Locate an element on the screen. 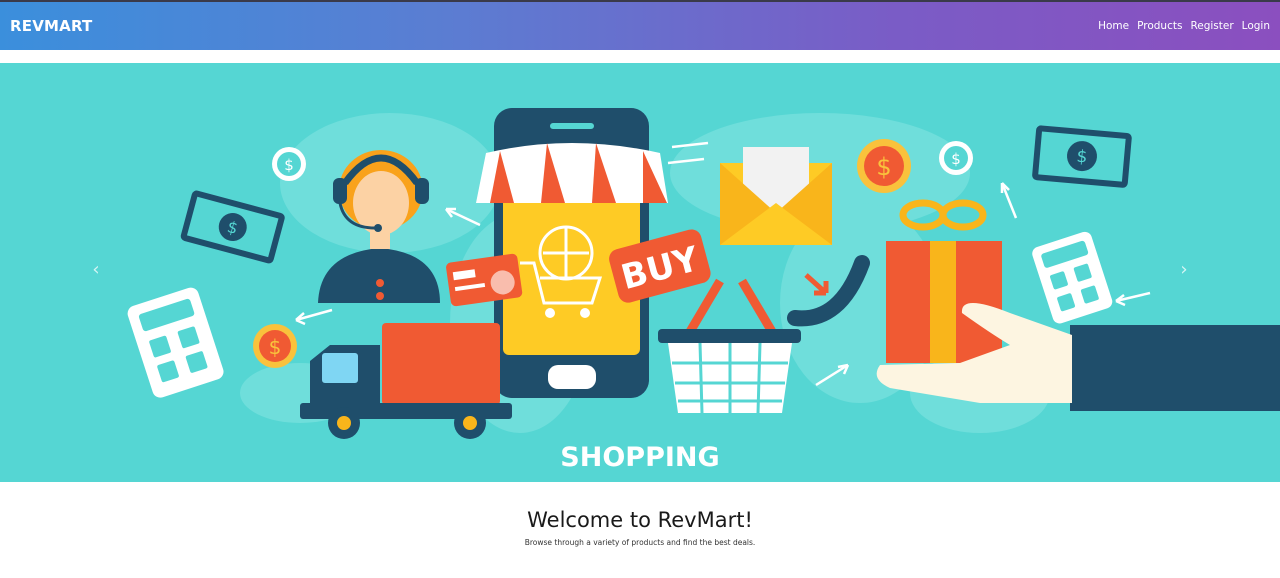  chevron-right-icon: › is located at coordinates (1184, 270).